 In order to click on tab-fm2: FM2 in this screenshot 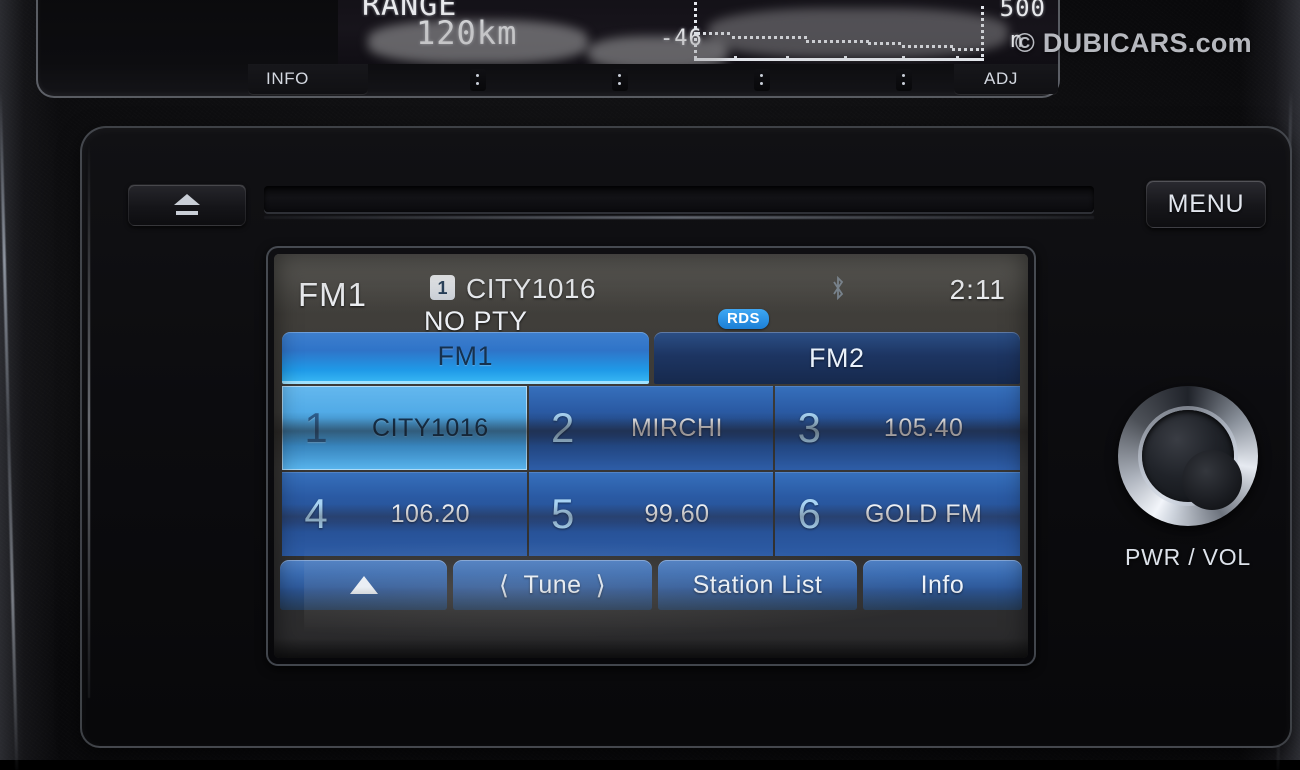, I will do `click(836, 358)`.